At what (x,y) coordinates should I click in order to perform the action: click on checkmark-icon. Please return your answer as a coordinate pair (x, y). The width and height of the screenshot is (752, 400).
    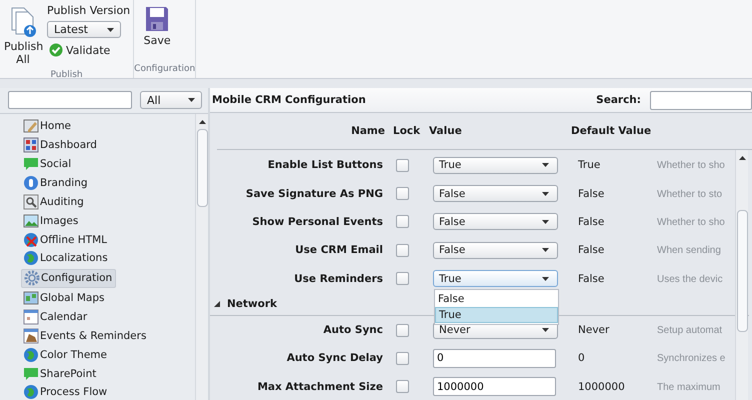
    Looking at the image, I should click on (56, 50).